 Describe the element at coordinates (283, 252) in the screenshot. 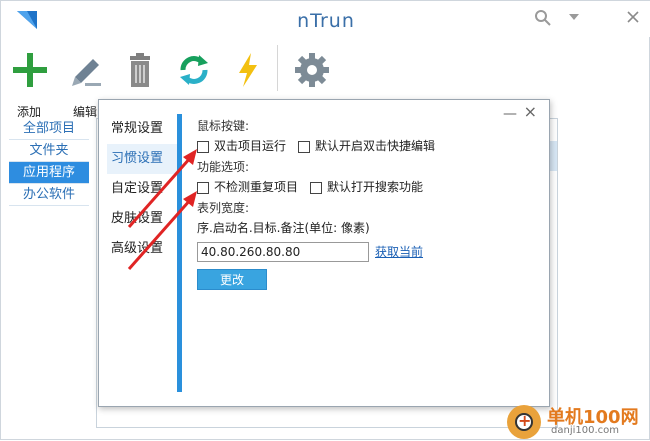

I see `column-width-input` at that location.